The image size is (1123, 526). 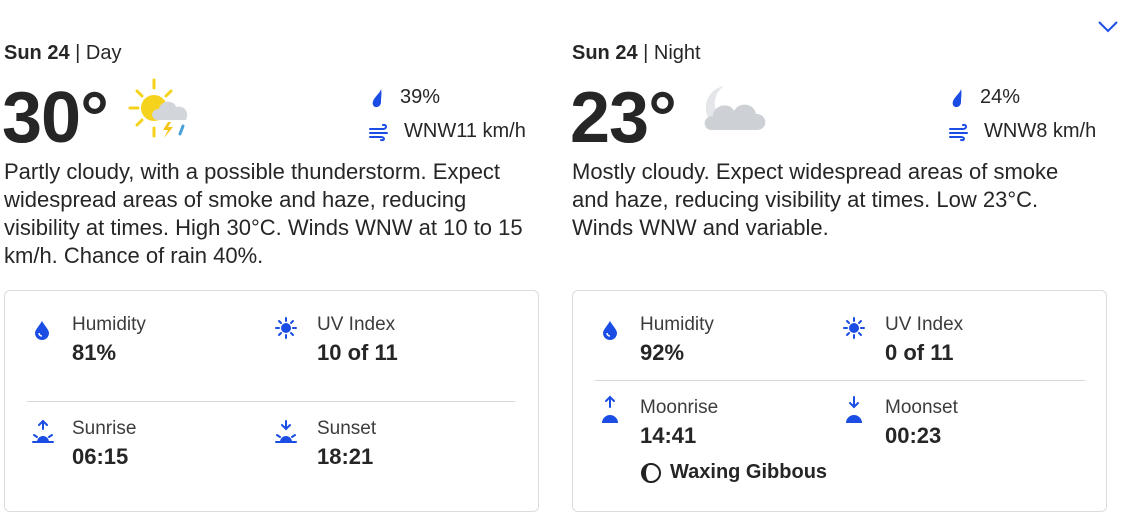 I want to click on day-period: Day, so click(x=103, y=53).